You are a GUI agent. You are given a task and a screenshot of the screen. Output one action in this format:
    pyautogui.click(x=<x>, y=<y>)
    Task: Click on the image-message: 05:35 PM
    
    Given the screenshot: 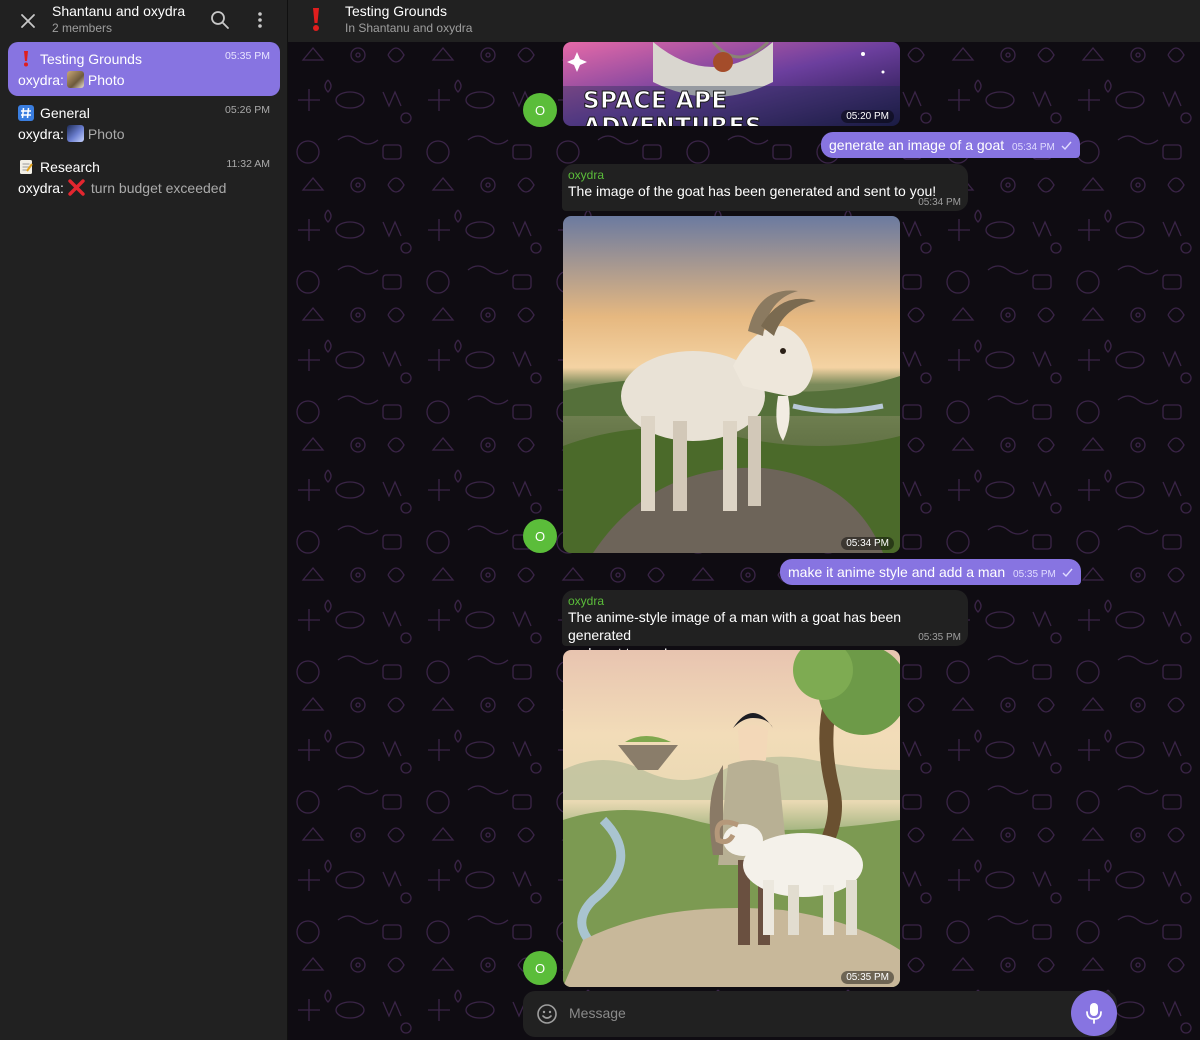 What is the action you would take?
    pyautogui.click(x=731, y=818)
    